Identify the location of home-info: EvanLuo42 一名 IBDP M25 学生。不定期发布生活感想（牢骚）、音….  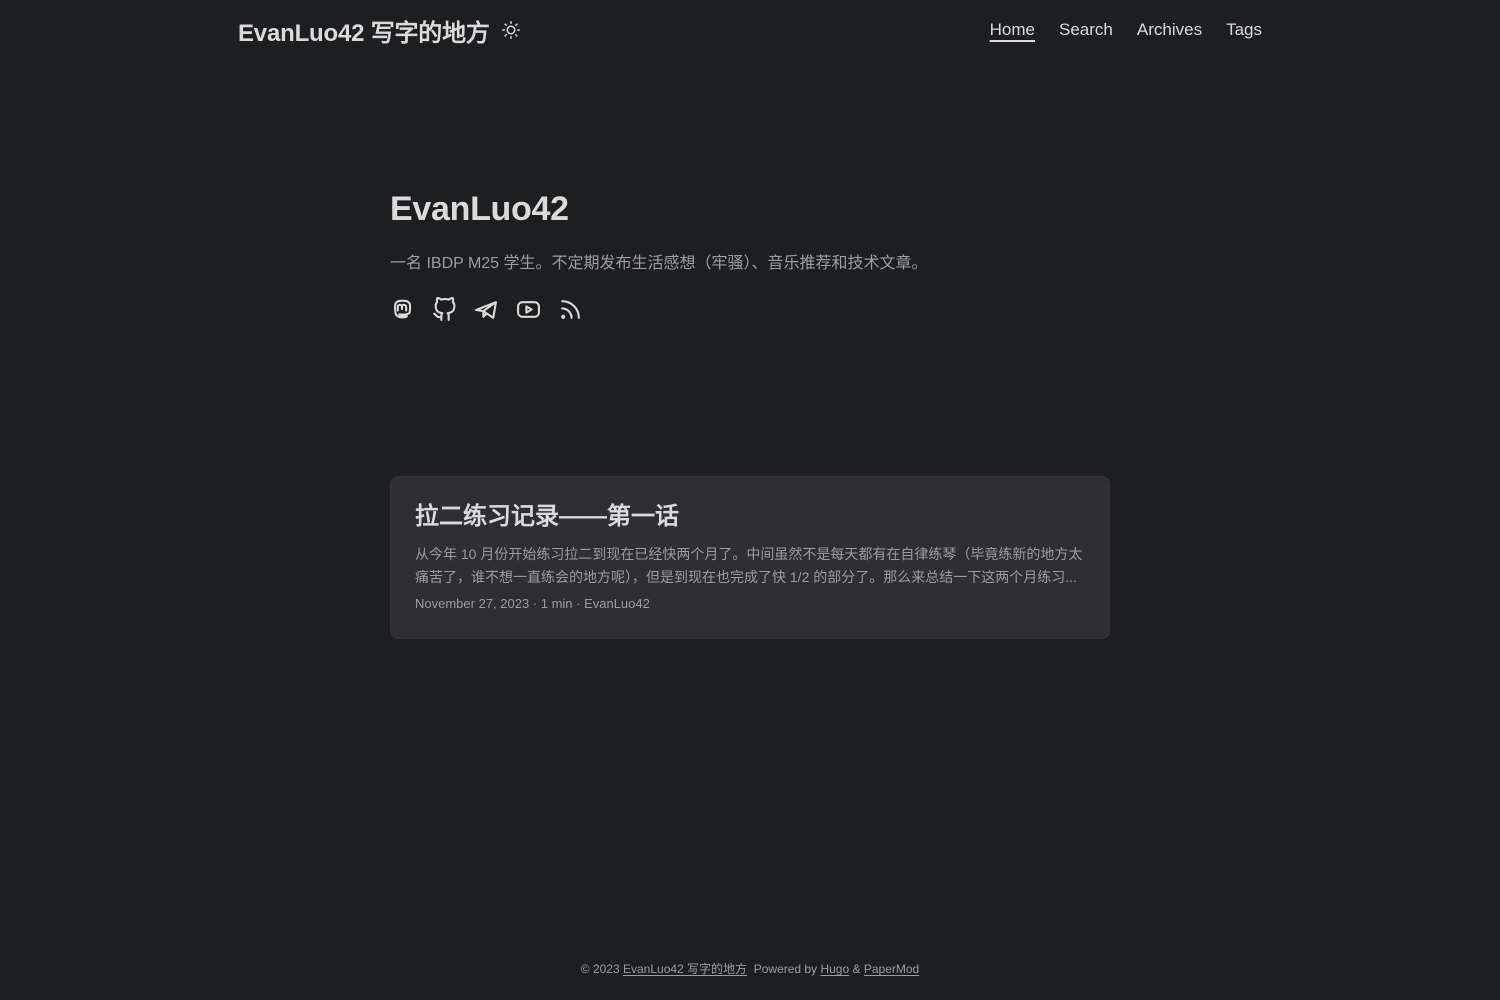
(750, 256).